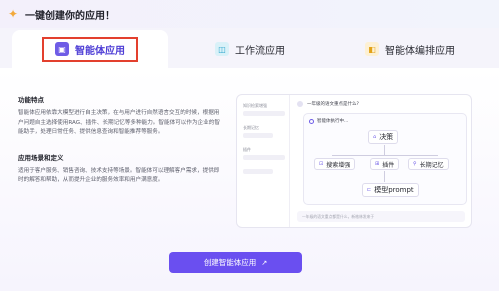 Image resolution: width=499 pixels, height=291 pixels. I want to click on node-memory: ⚲ 长期记忆, so click(428, 164).